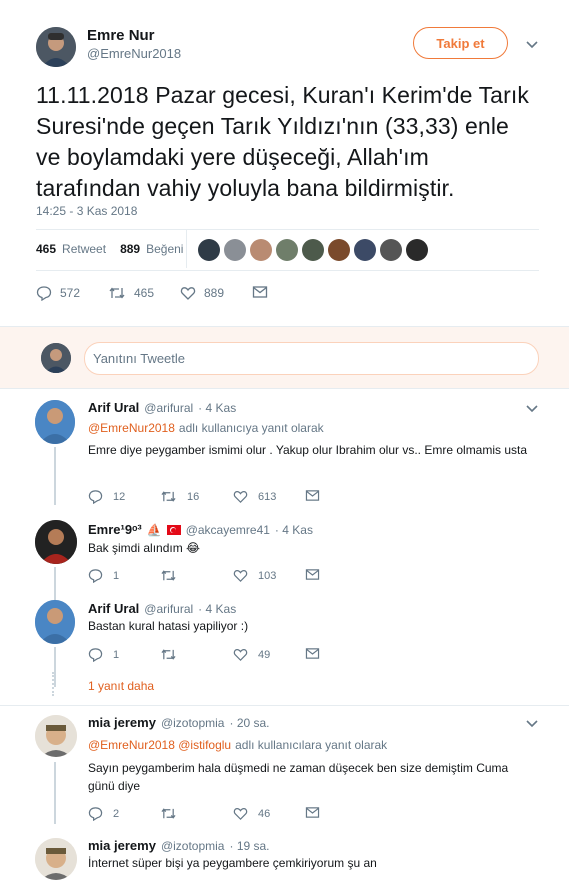  Describe the element at coordinates (193, 496) in the screenshot. I see `retweet-count: 16` at that location.